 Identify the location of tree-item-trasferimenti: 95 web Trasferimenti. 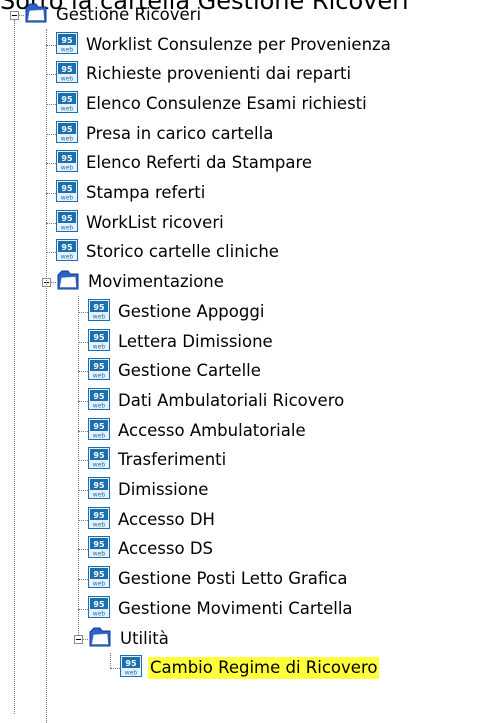
(158, 460).